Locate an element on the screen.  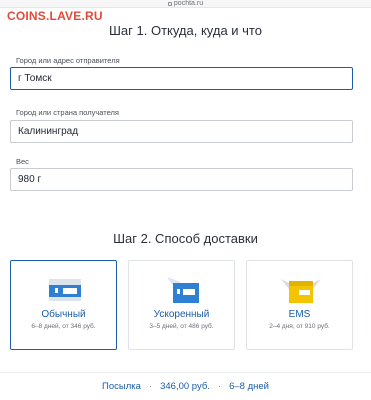
delivery-option-regular: Обычный 6–8 дней, от 346 руб. is located at coordinates (63, 305).